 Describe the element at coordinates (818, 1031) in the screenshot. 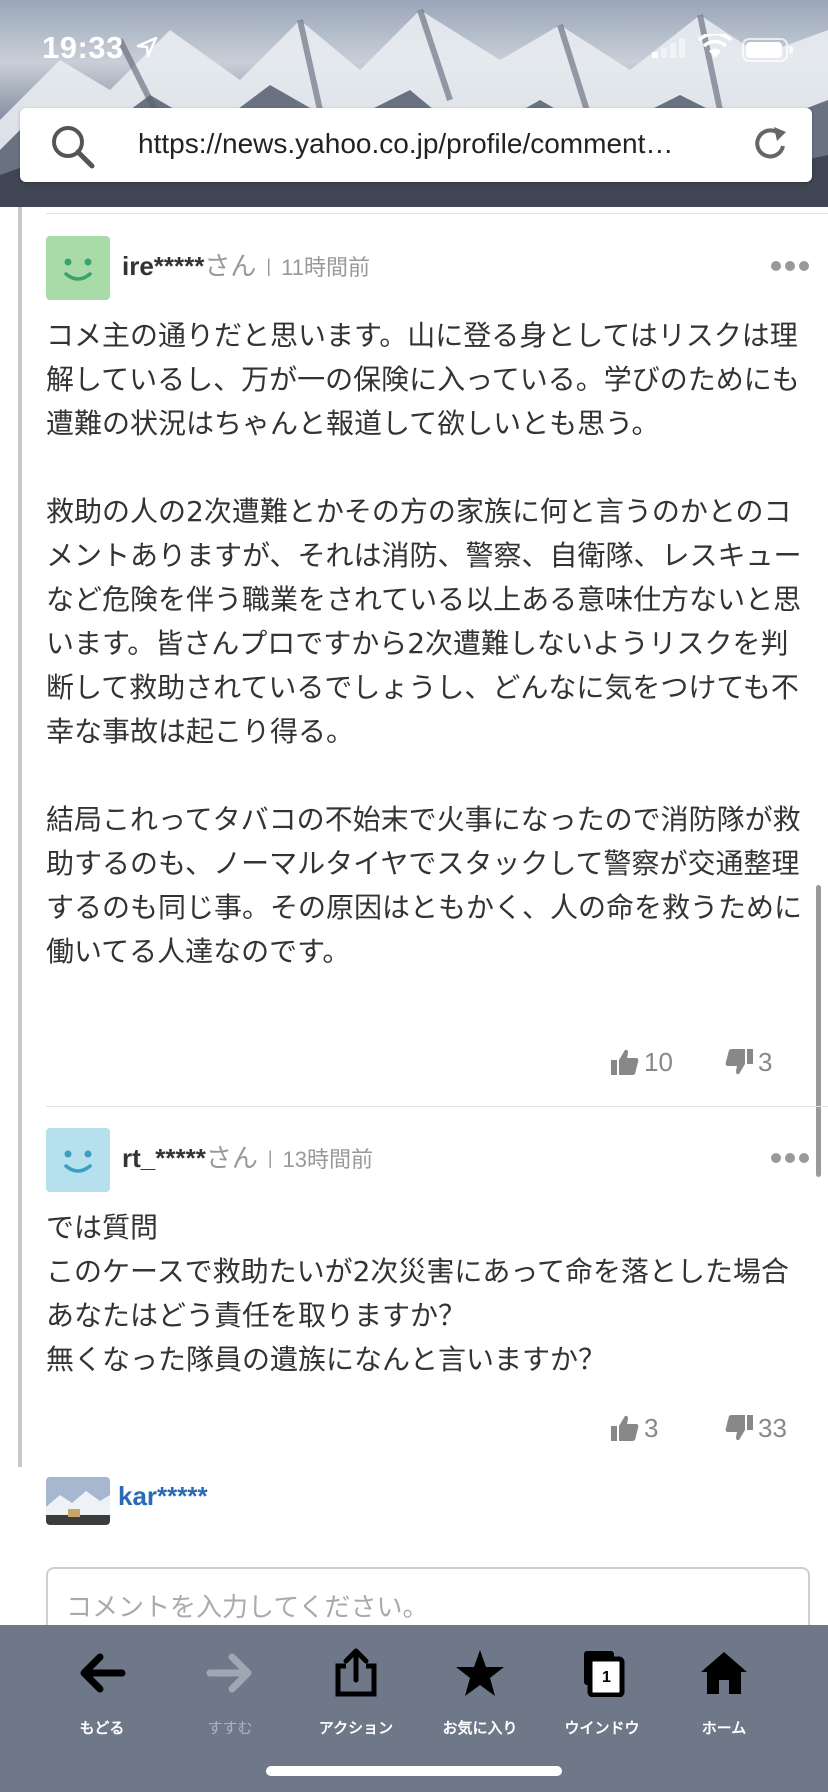

I see `scrollbar` at that location.